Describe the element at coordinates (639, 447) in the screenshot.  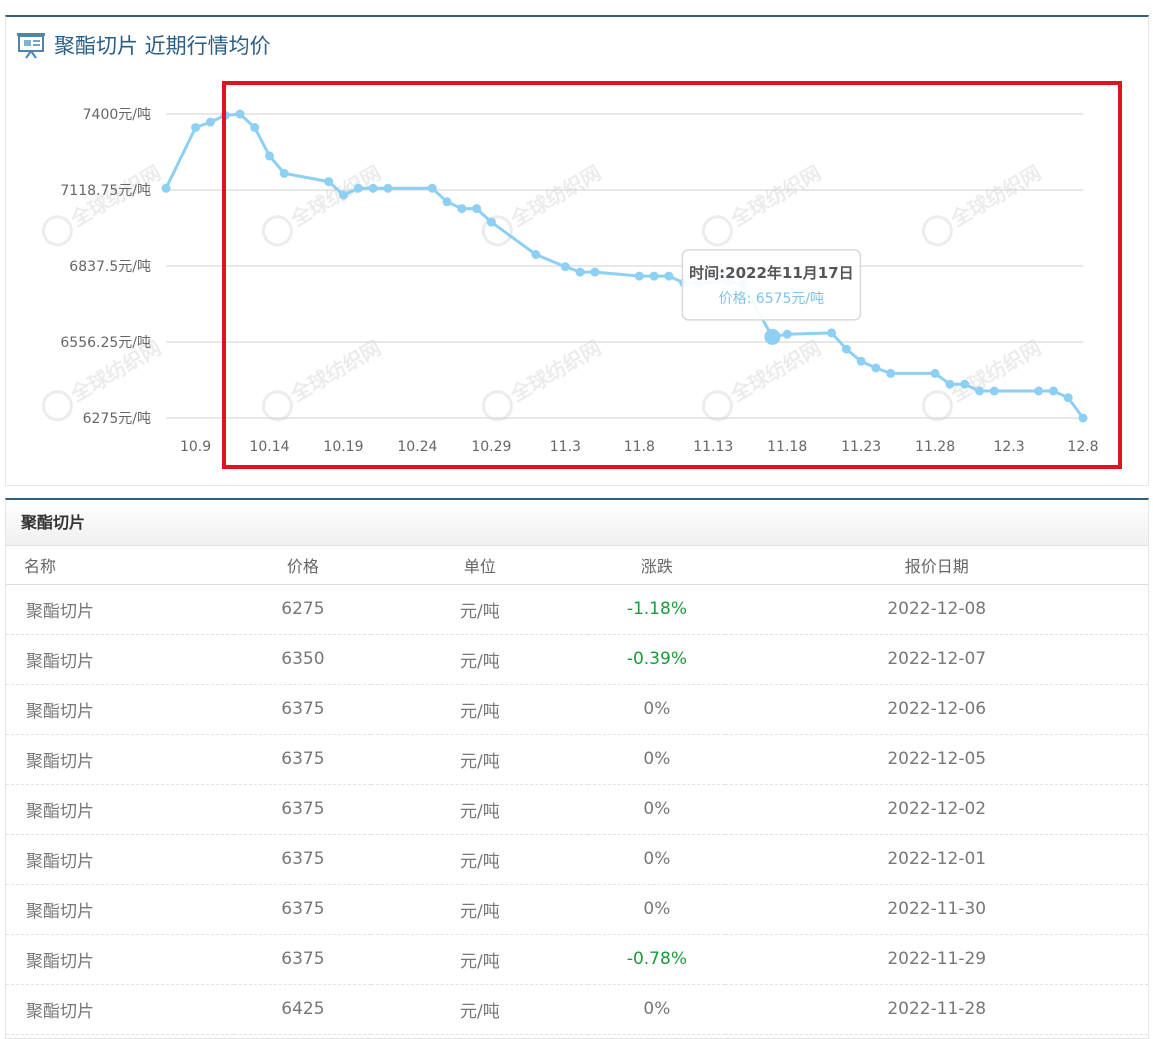
I see `x-tick-label: 11.8` at that location.